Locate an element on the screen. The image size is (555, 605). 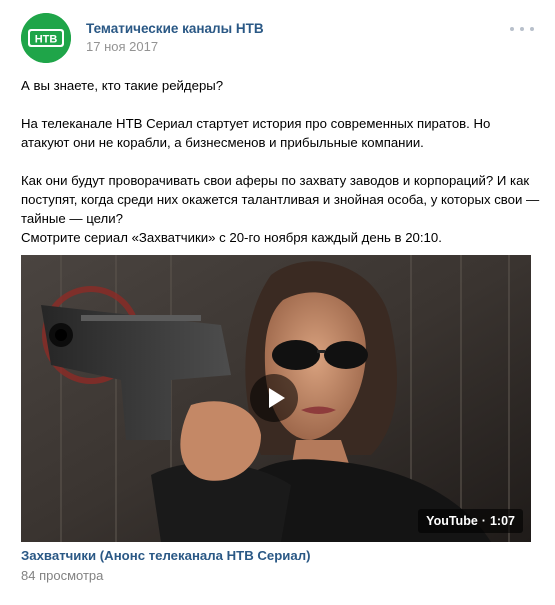
post-paragraph-1: А вы знаете, кто такие рейдеры? is located at coordinates (122, 85).